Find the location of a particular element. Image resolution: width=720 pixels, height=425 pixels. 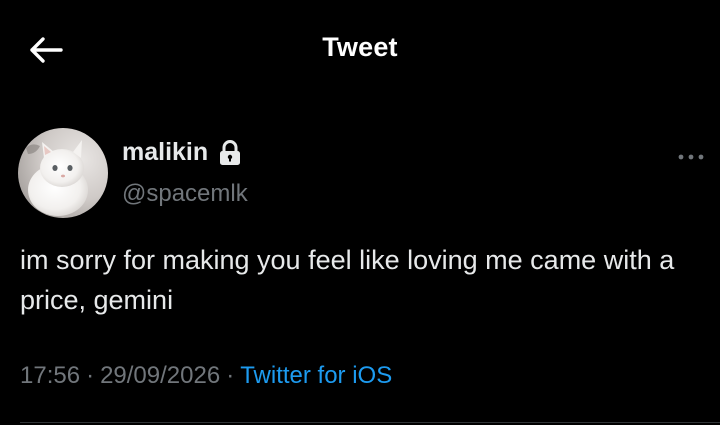

user-handle: @spacemlk is located at coordinates (185, 194).